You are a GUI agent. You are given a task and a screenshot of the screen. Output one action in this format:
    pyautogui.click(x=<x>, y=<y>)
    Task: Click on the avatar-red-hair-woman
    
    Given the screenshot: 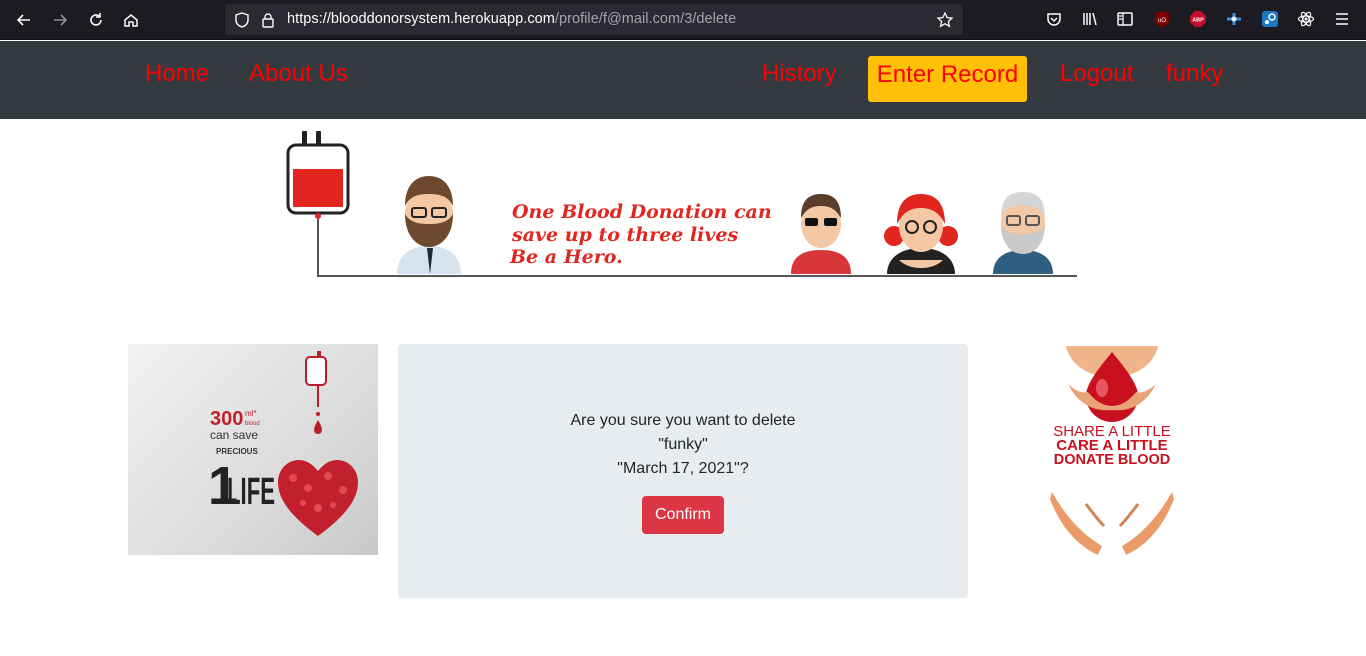 What is the action you would take?
    pyautogui.click(x=921, y=234)
    